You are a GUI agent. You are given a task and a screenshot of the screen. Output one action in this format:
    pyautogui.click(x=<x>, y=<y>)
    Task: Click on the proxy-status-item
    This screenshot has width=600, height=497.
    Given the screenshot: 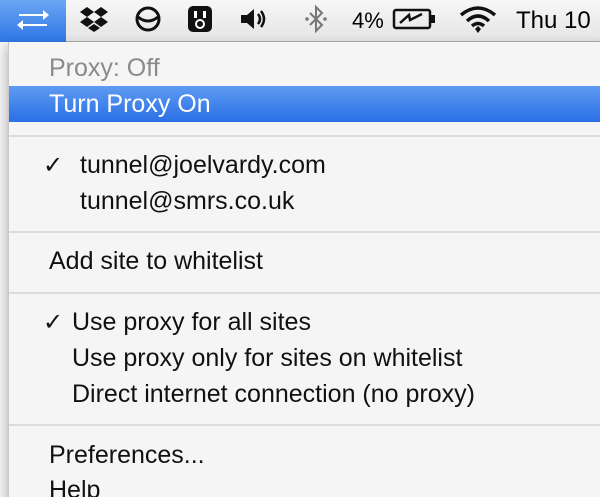 What is the action you would take?
    pyautogui.click(x=33, y=21)
    